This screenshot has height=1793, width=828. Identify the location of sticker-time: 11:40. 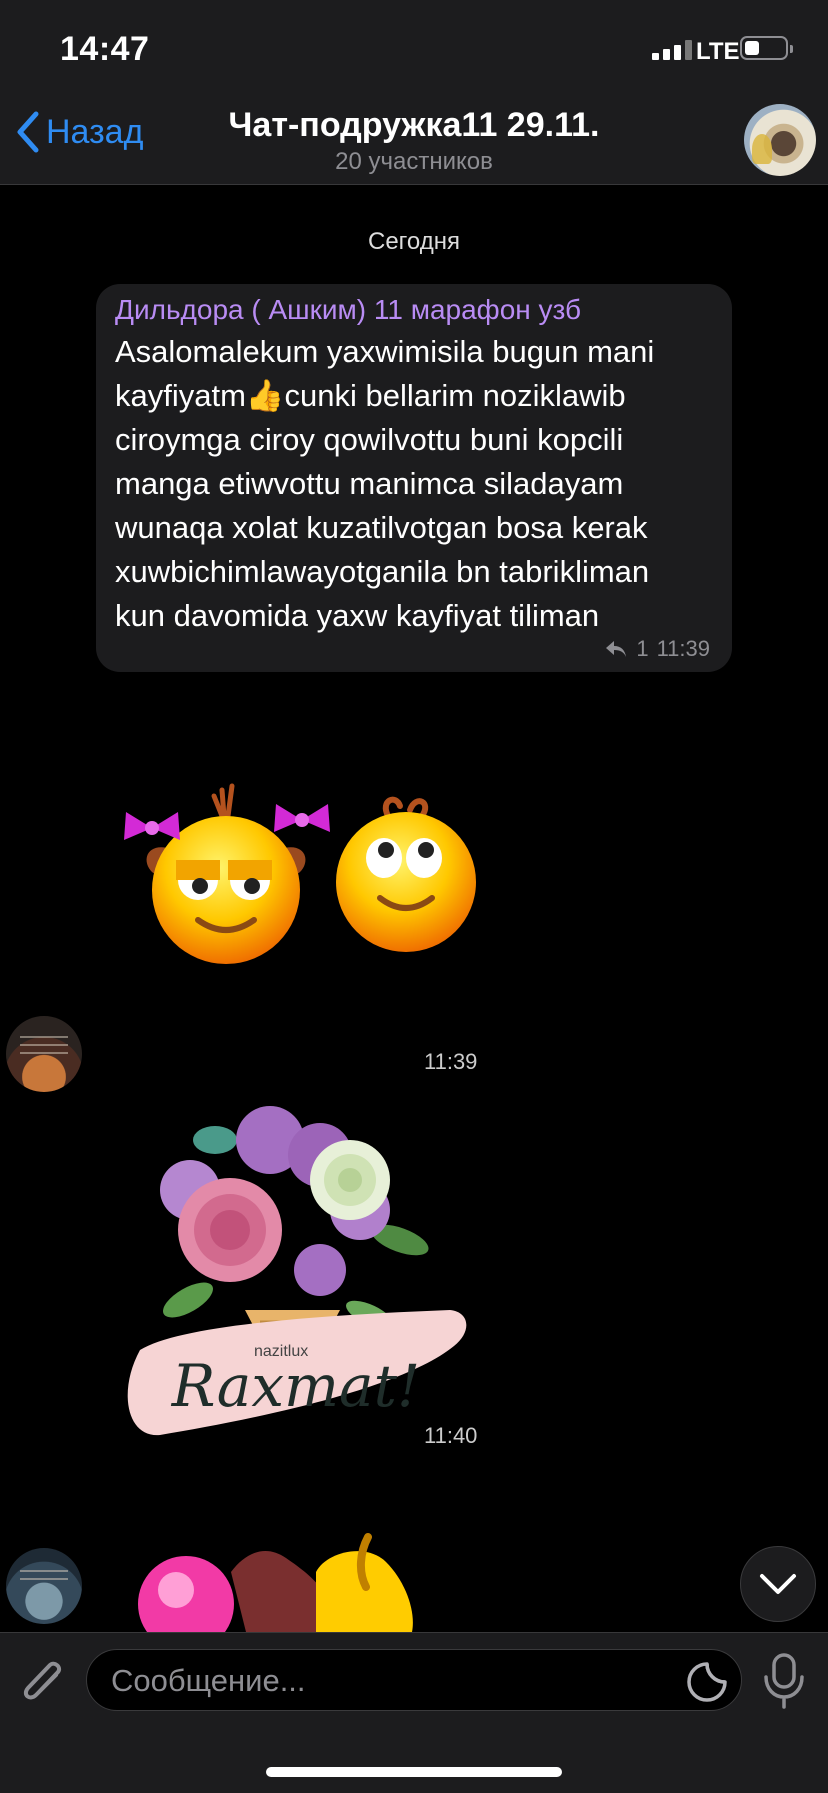
(451, 1435).